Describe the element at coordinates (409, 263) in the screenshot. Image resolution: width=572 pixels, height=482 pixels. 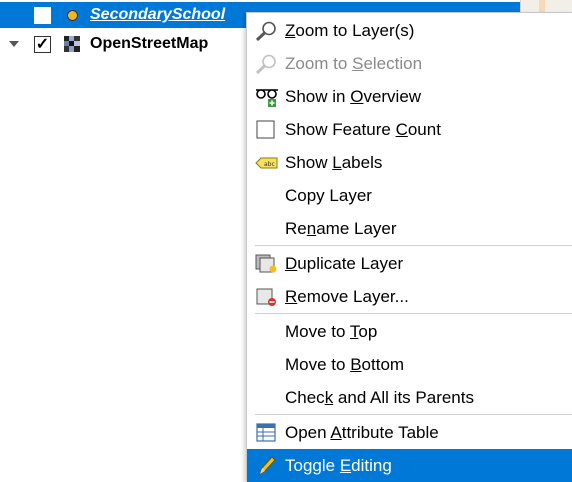
I see `menu-item-duplicate-layer: Duplicate Layer` at that location.